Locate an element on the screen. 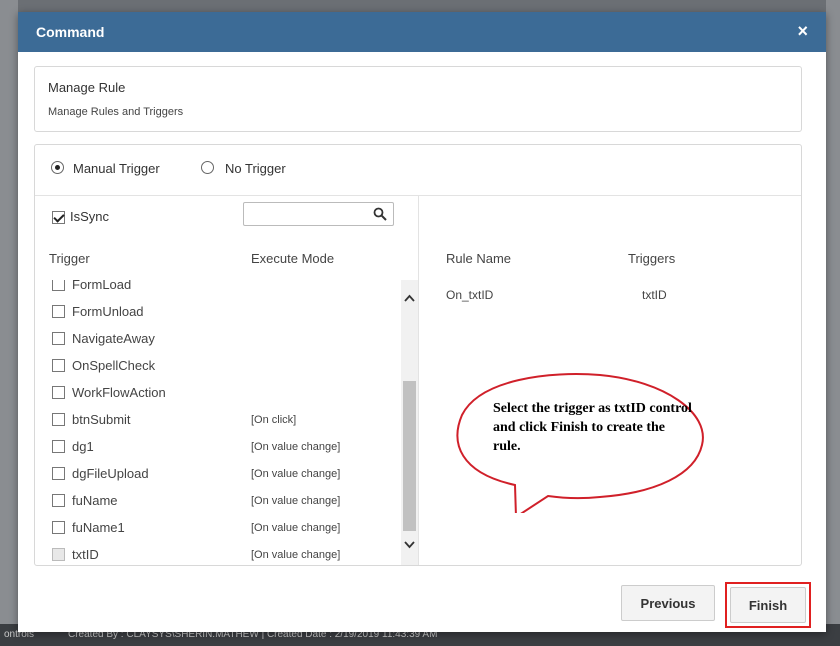 This screenshot has width=840, height=646. list-item: WorkFlowAction is located at coordinates (218, 392).